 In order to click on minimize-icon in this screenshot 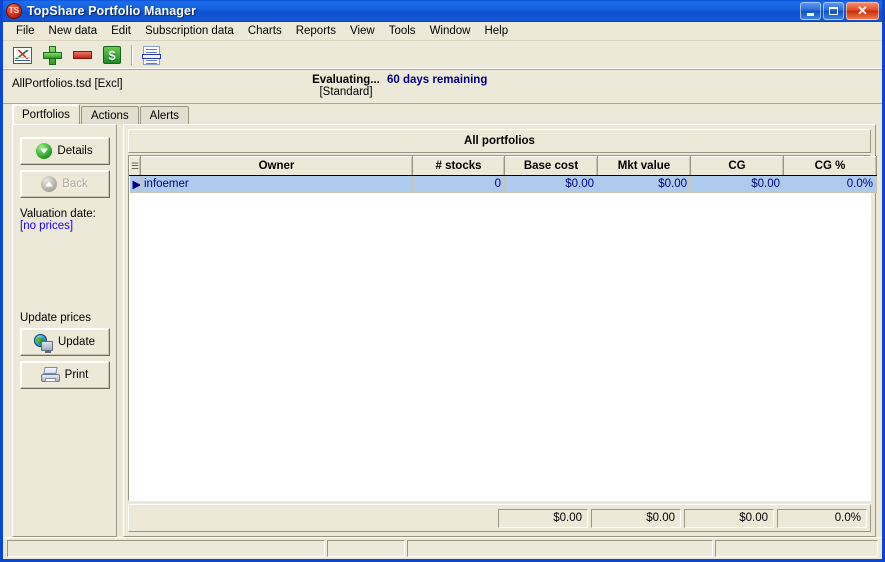, I will do `click(810, 14)`.